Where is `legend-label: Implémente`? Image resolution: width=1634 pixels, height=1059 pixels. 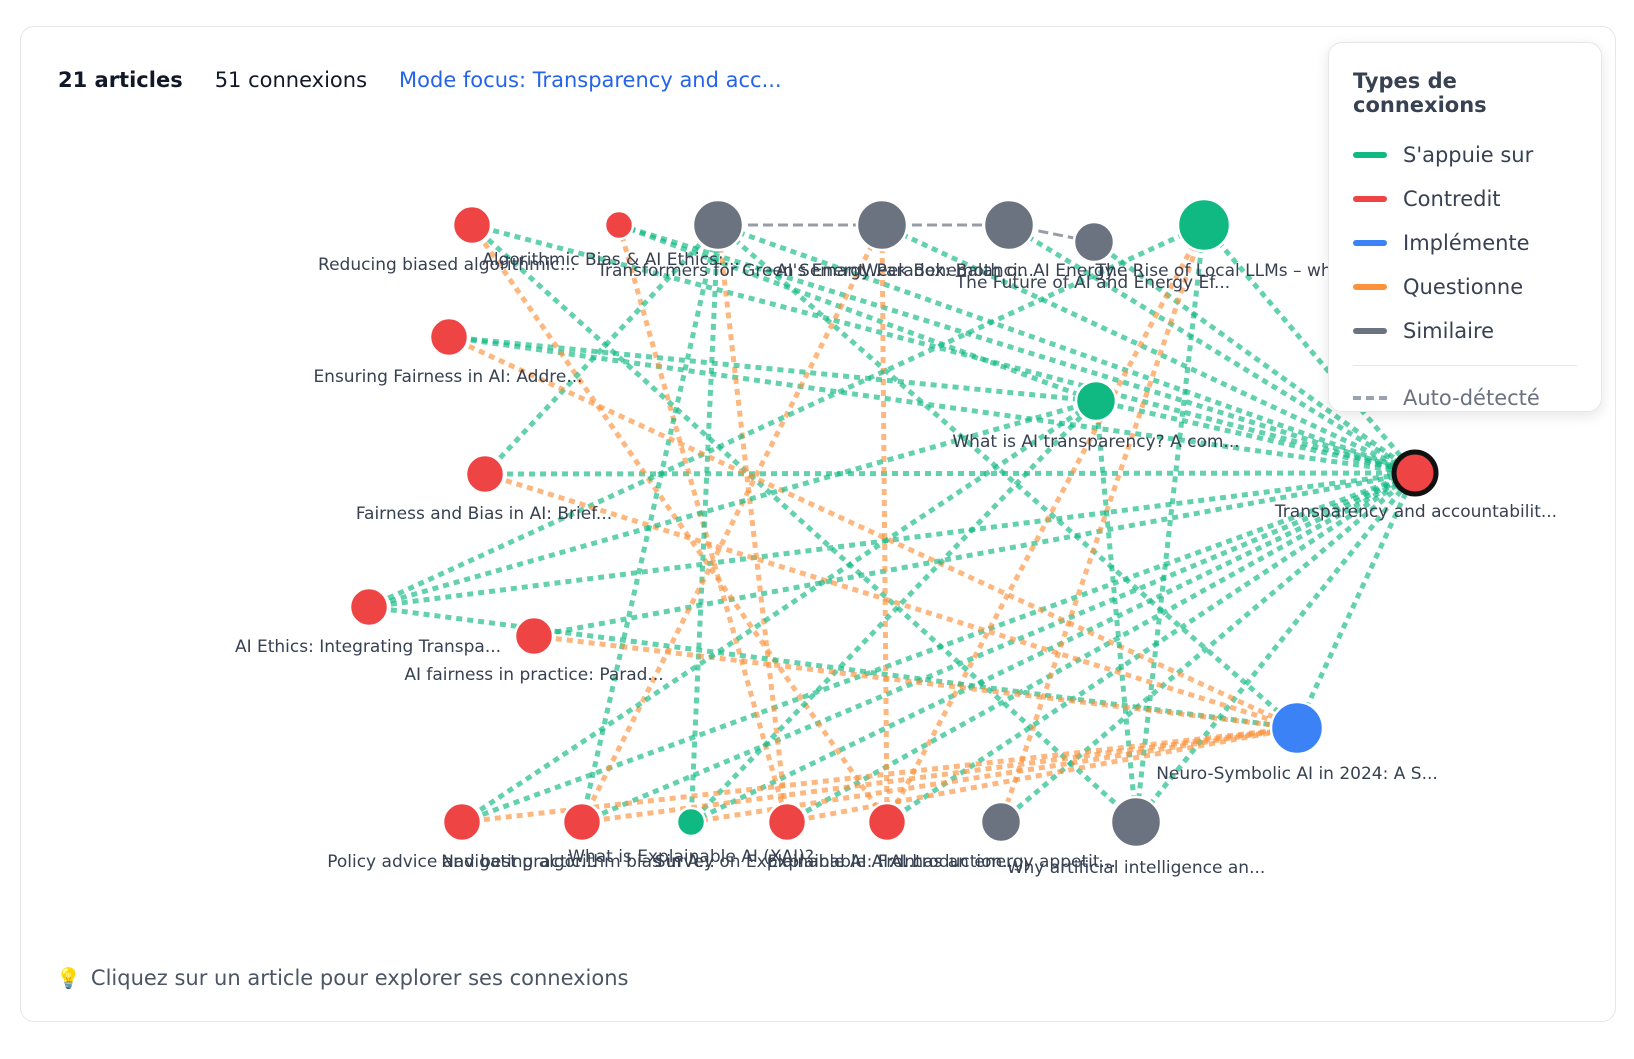
legend-label: Implémente is located at coordinates (1466, 243).